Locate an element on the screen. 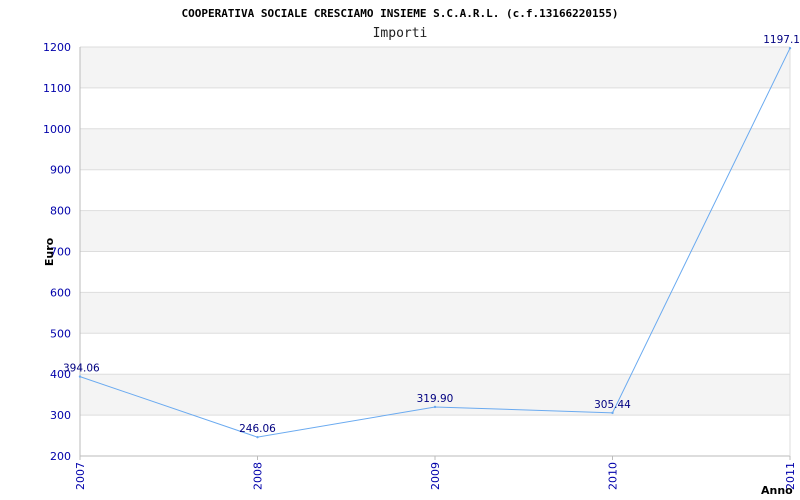 The image size is (800, 500). x-tick-label: 2007 is located at coordinates (80, 476).